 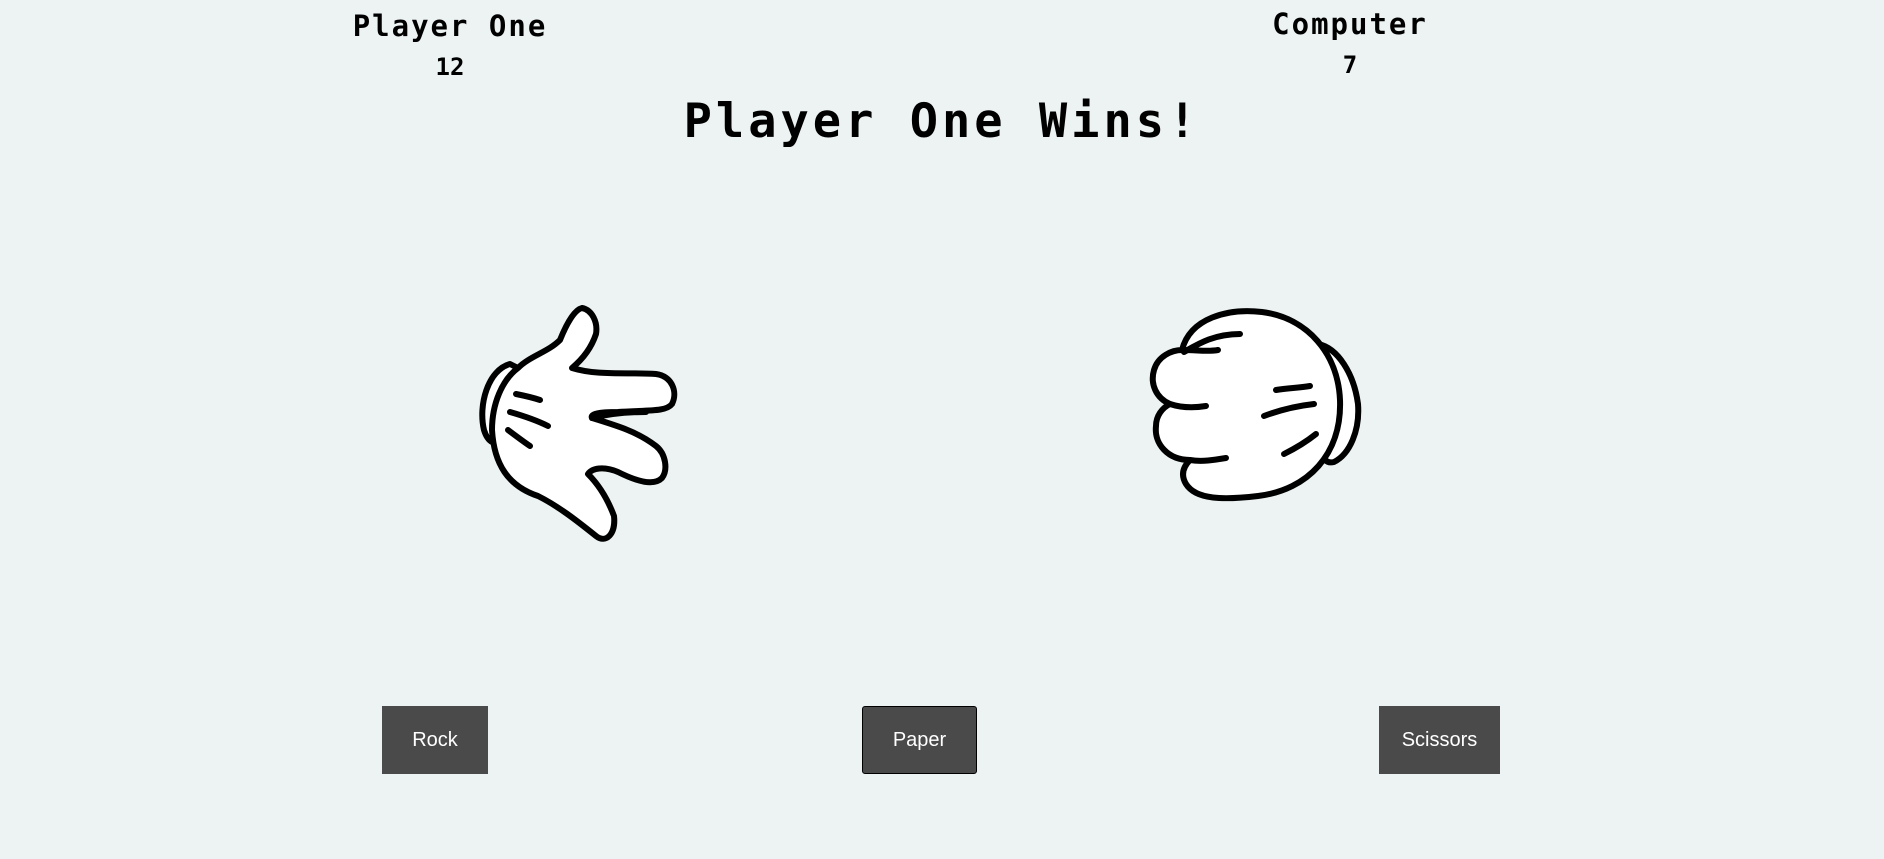 What do you see at coordinates (450, 26) in the screenshot?
I see `player-name: Player One` at bounding box center [450, 26].